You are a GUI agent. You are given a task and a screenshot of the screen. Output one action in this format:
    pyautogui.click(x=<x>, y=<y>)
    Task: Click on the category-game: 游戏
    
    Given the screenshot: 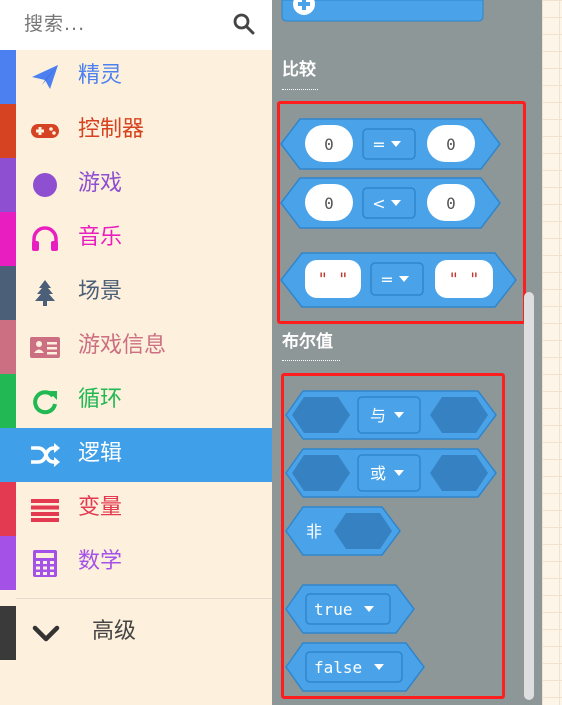 What is the action you would take?
    pyautogui.click(x=136, y=185)
    